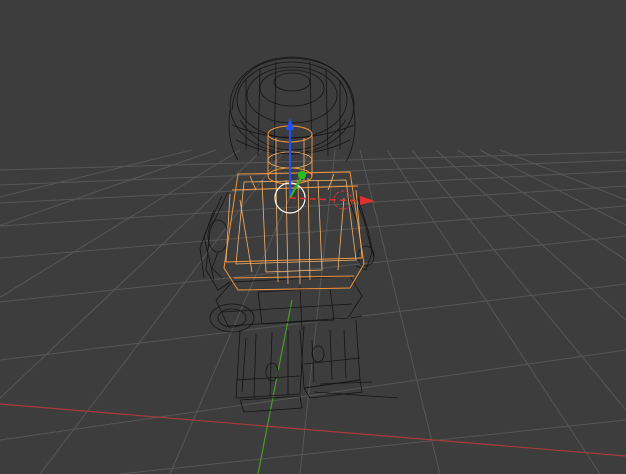  I want to click on minifig-legs-wireframe, so click(317, 364).